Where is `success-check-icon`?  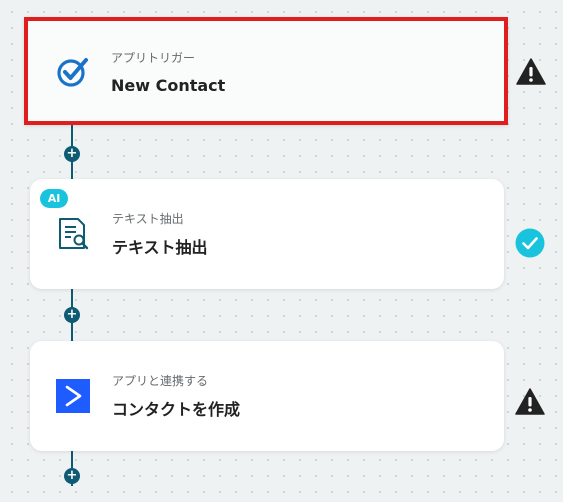
success-check-icon is located at coordinates (530, 243).